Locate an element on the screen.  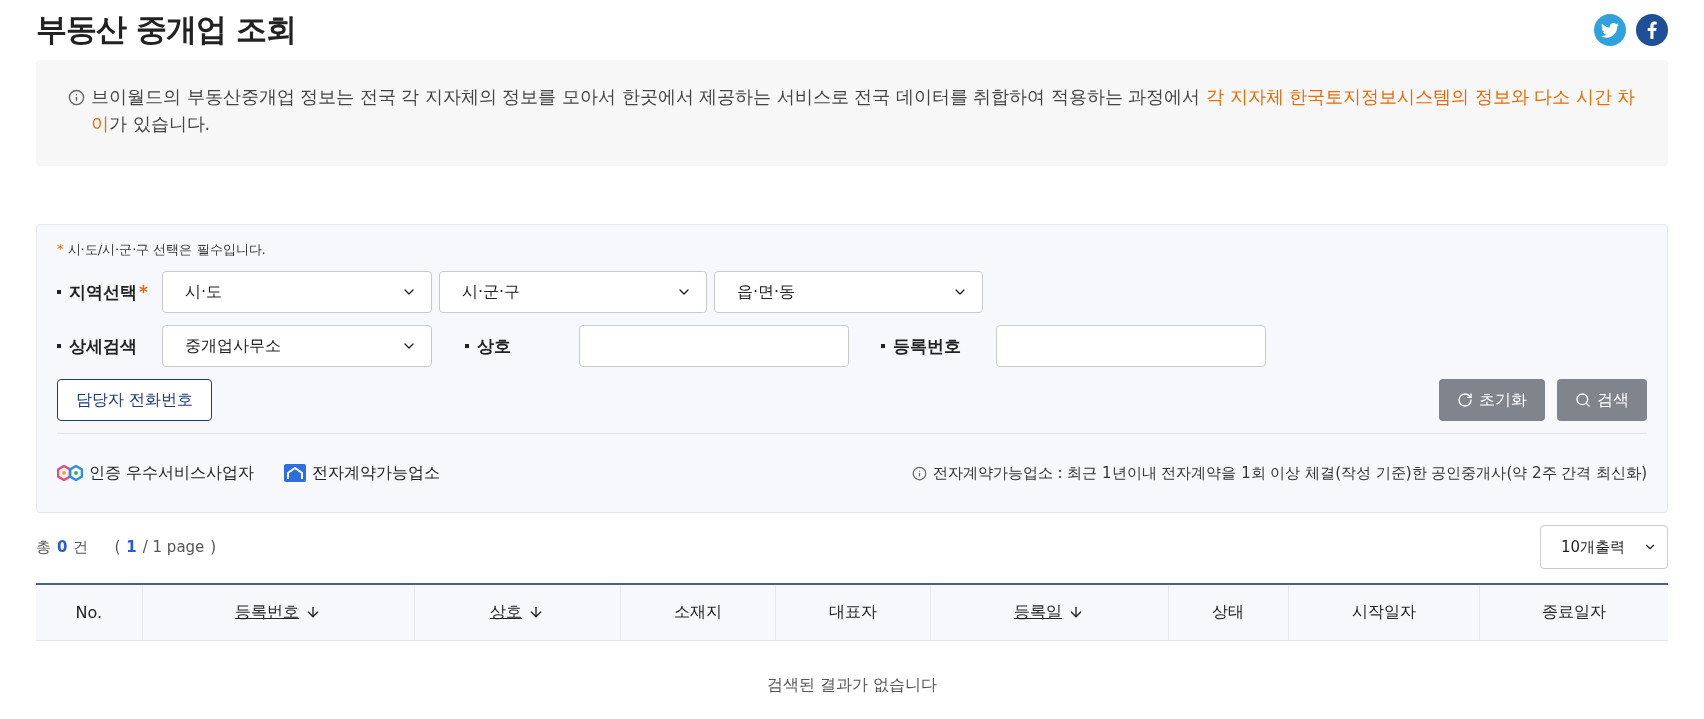
total-prefix: 총 is located at coordinates (43, 547).